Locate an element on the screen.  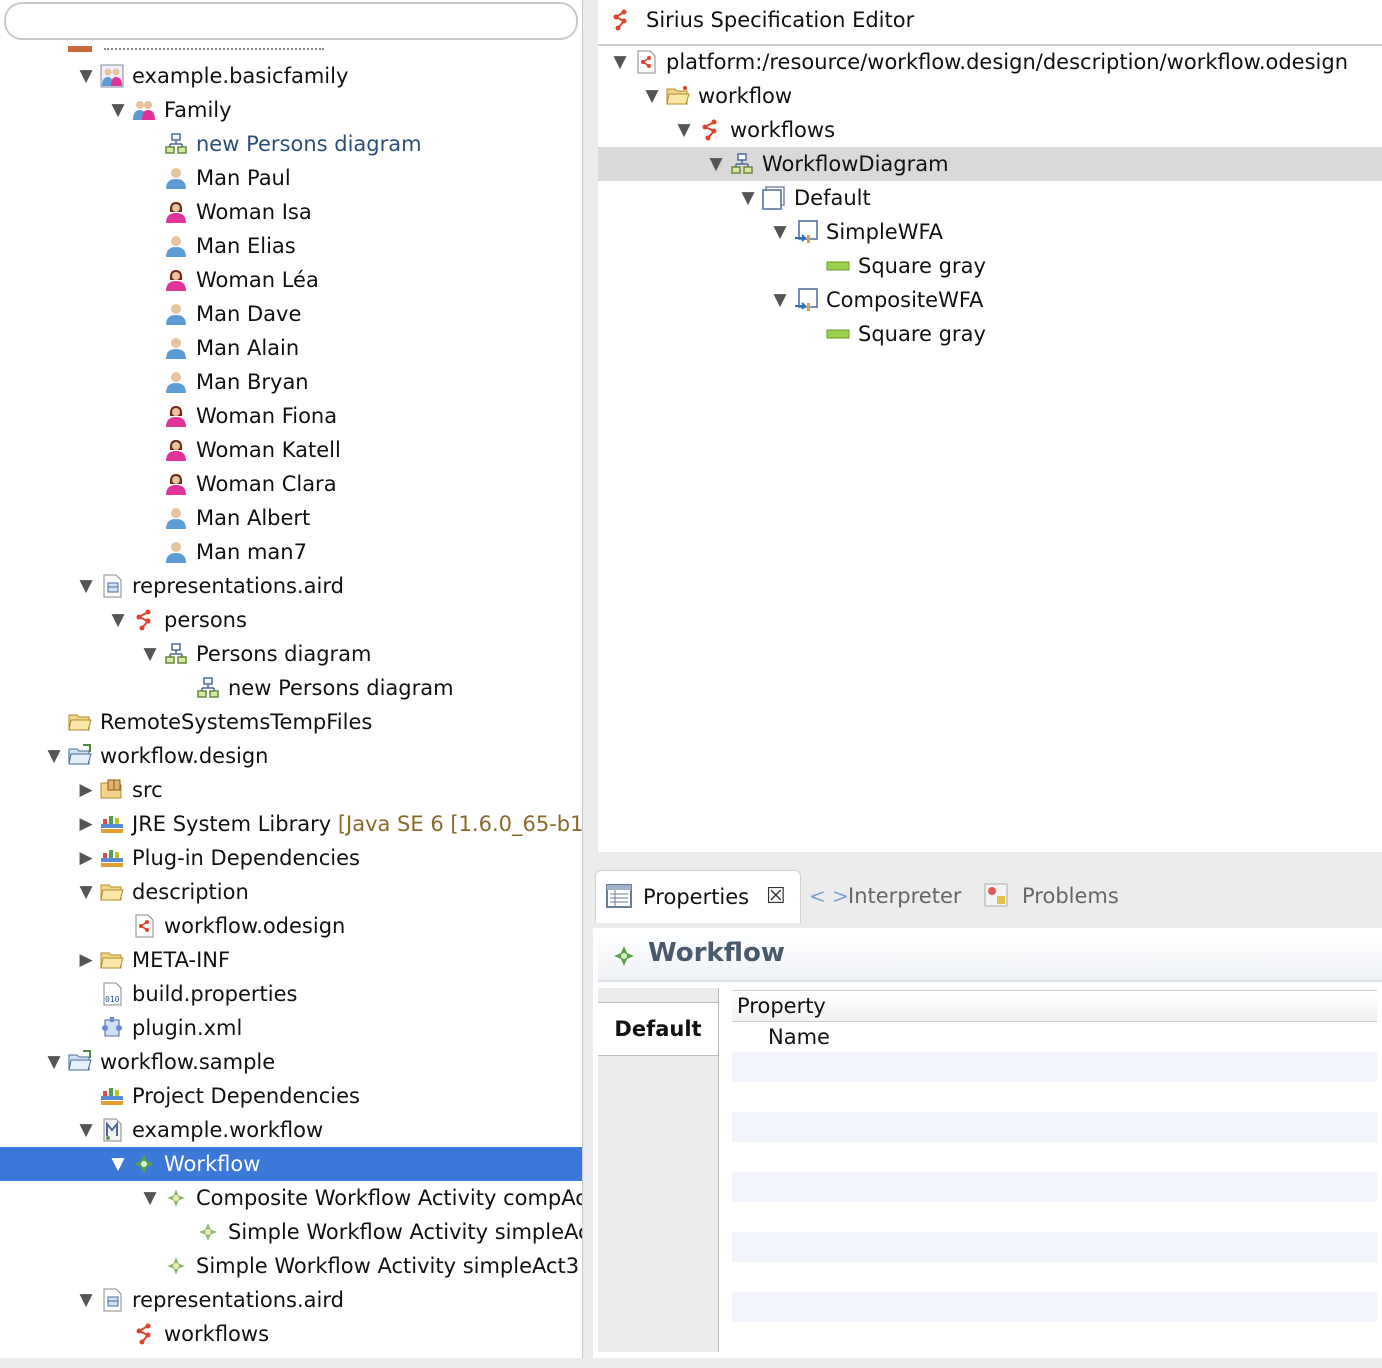
tab-interpreter: < > Interpreter is located at coordinates (887, 896).